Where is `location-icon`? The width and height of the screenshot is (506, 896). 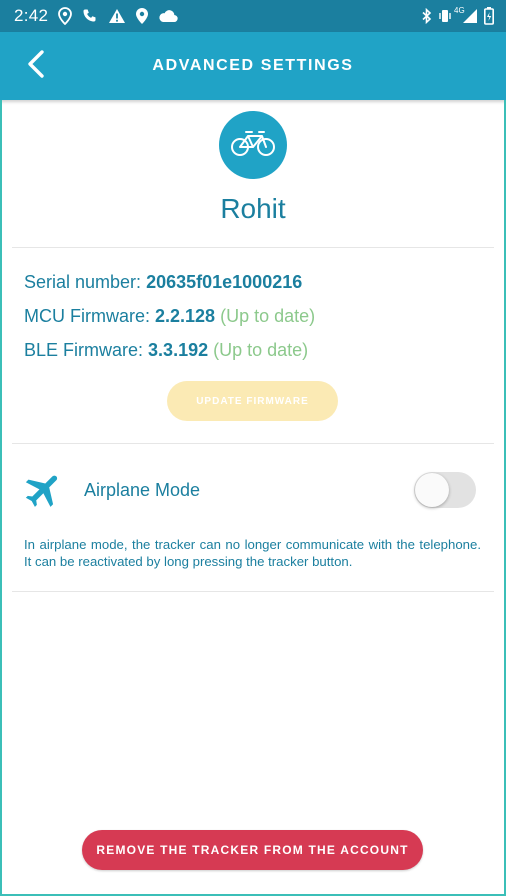
location-icon is located at coordinates (65, 16).